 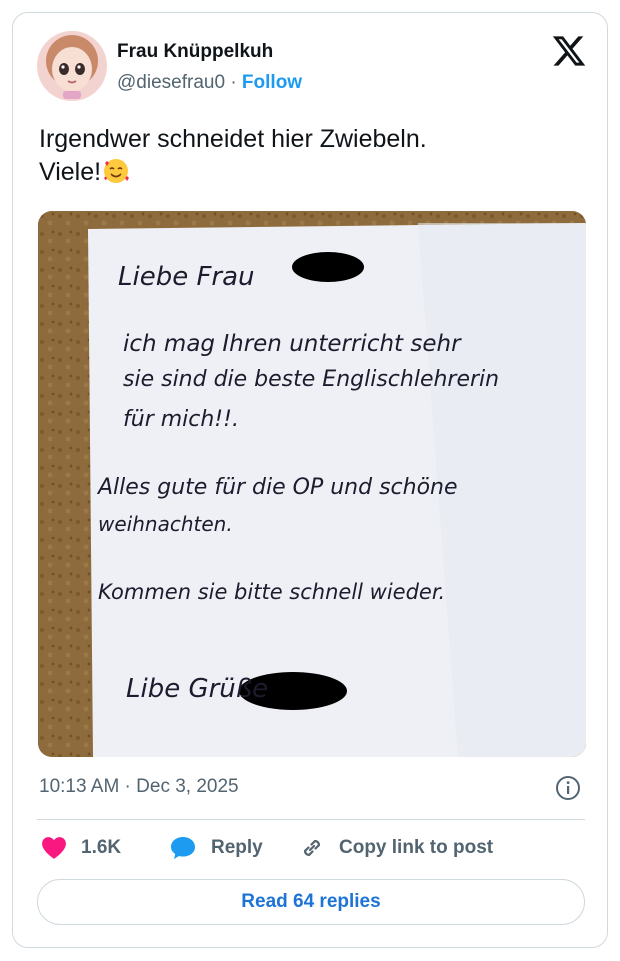 I want to click on speech-bubble-icon, so click(x=183, y=848).